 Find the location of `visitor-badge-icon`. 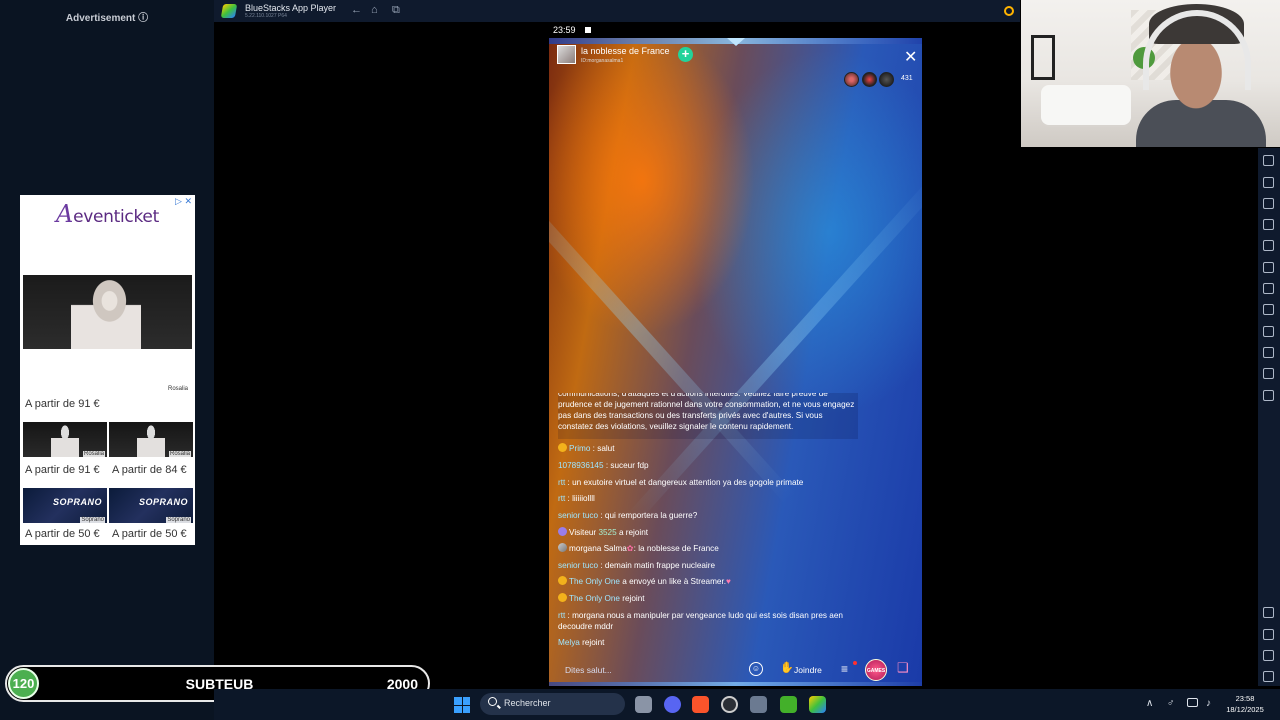

visitor-badge-icon is located at coordinates (562, 531).